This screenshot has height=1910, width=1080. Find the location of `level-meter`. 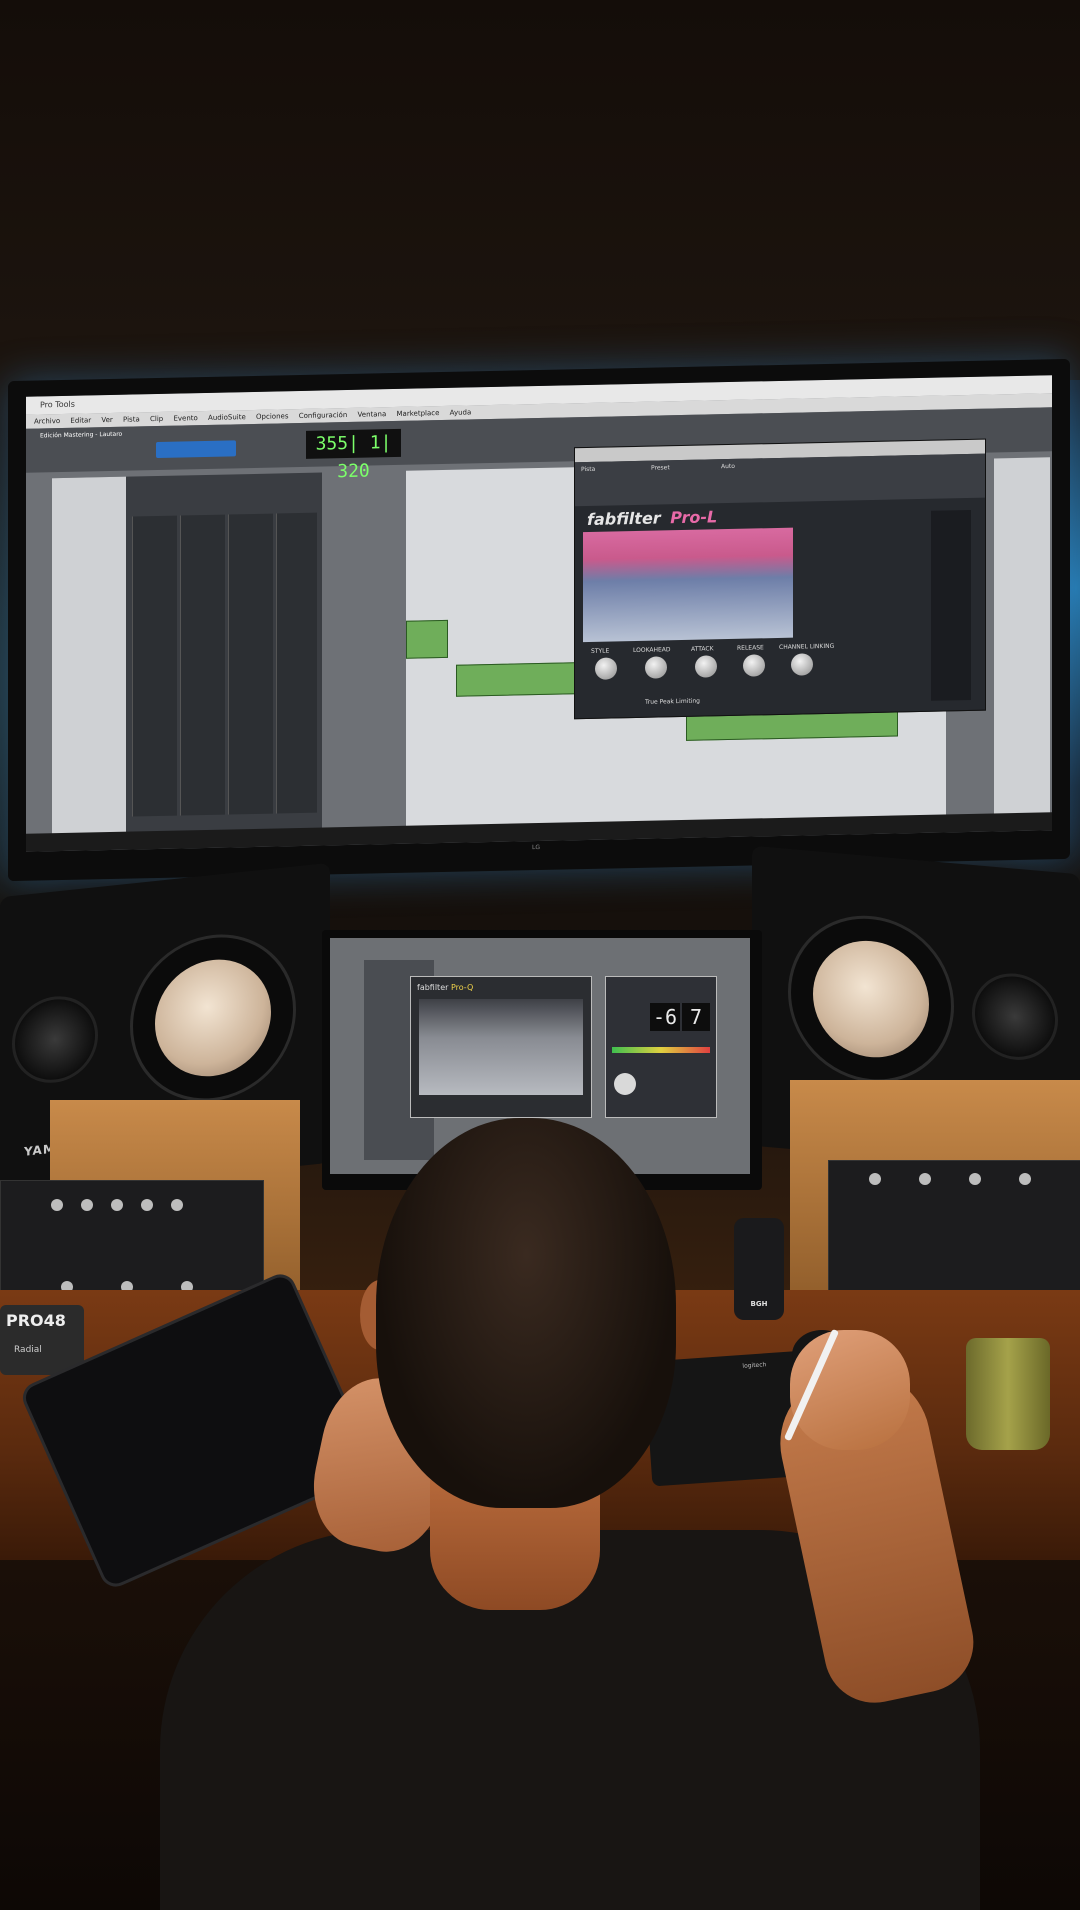

level-meter is located at coordinates (951, 605).